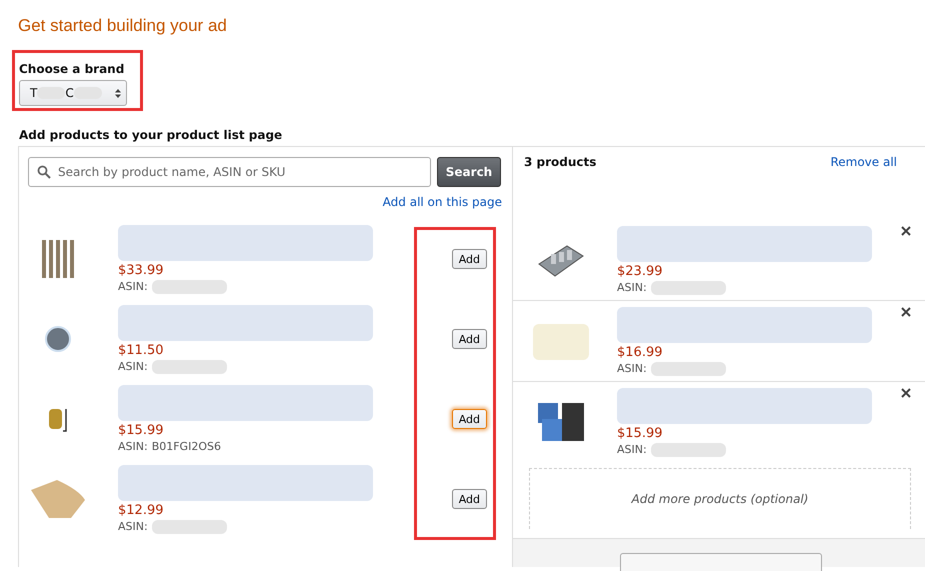 Image resolution: width=925 pixels, height=571 pixels. I want to click on section-label: Add products to your product list page, so click(151, 135).